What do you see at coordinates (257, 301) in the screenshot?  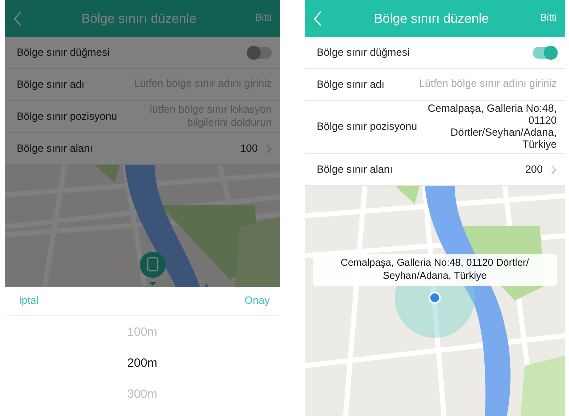 I see `confirm-button: Onay` at bounding box center [257, 301].